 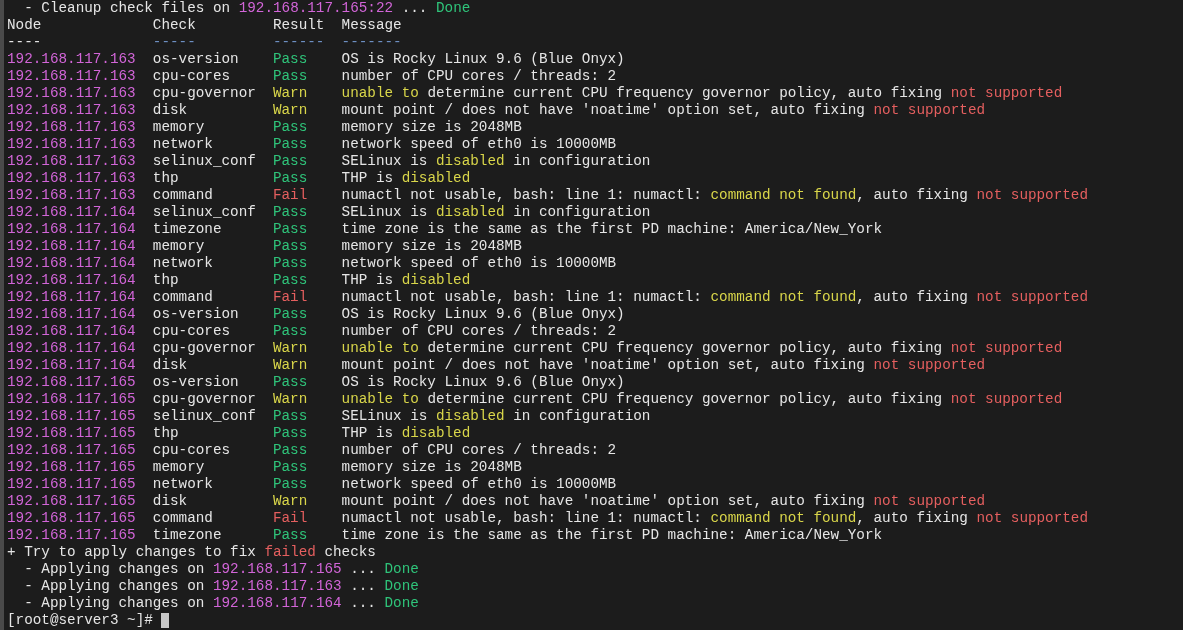 What do you see at coordinates (174, 42) in the screenshot?
I see `header-rule: -----` at bounding box center [174, 42].